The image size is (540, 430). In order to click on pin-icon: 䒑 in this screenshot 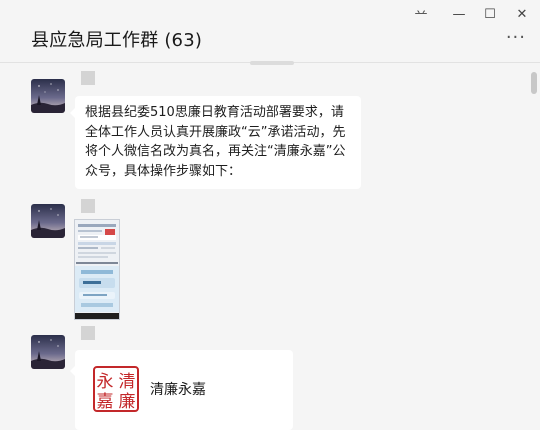, I will do `click(421, 15)`.